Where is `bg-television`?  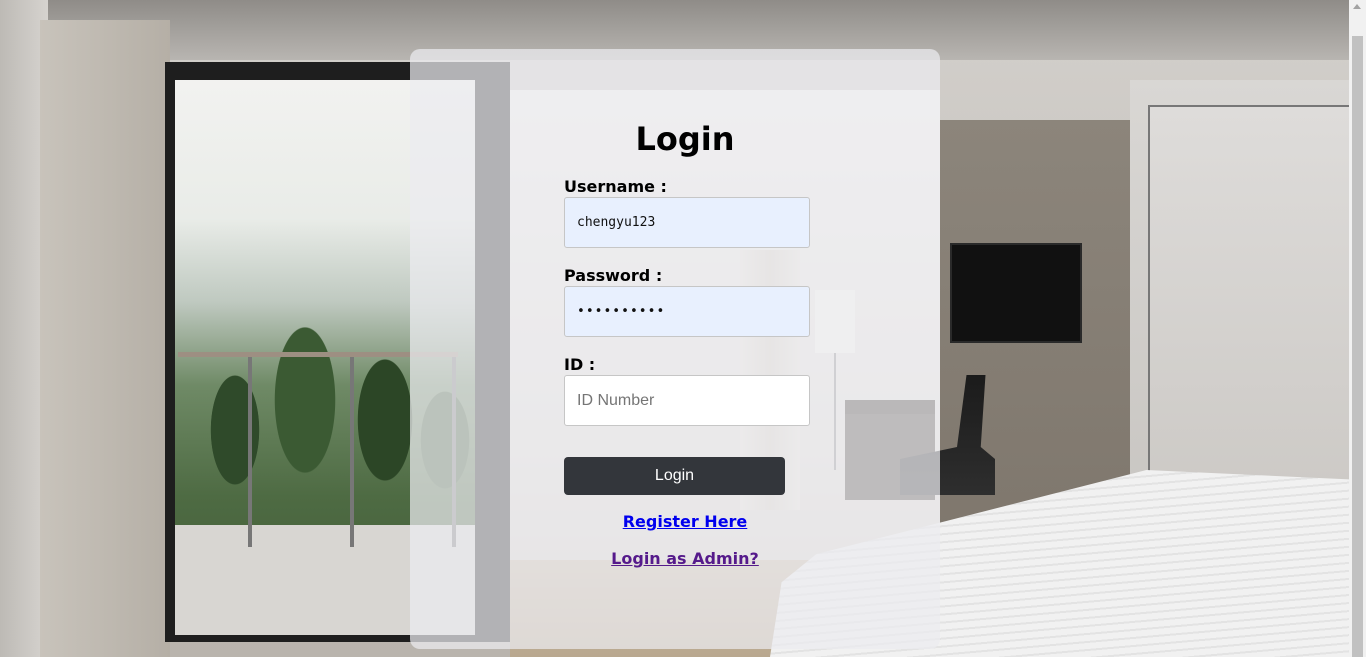 bg-television is located at coordinates (1016, 293).